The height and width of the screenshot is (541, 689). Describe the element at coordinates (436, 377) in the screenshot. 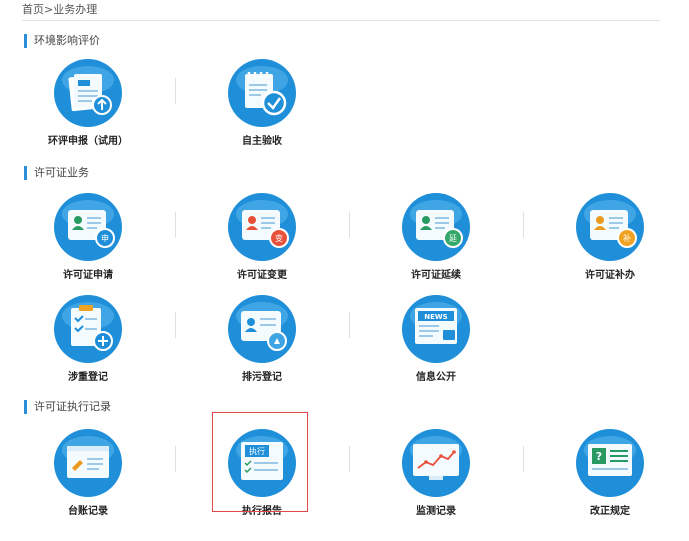

I see `tile-label: 信息公开` at that location.